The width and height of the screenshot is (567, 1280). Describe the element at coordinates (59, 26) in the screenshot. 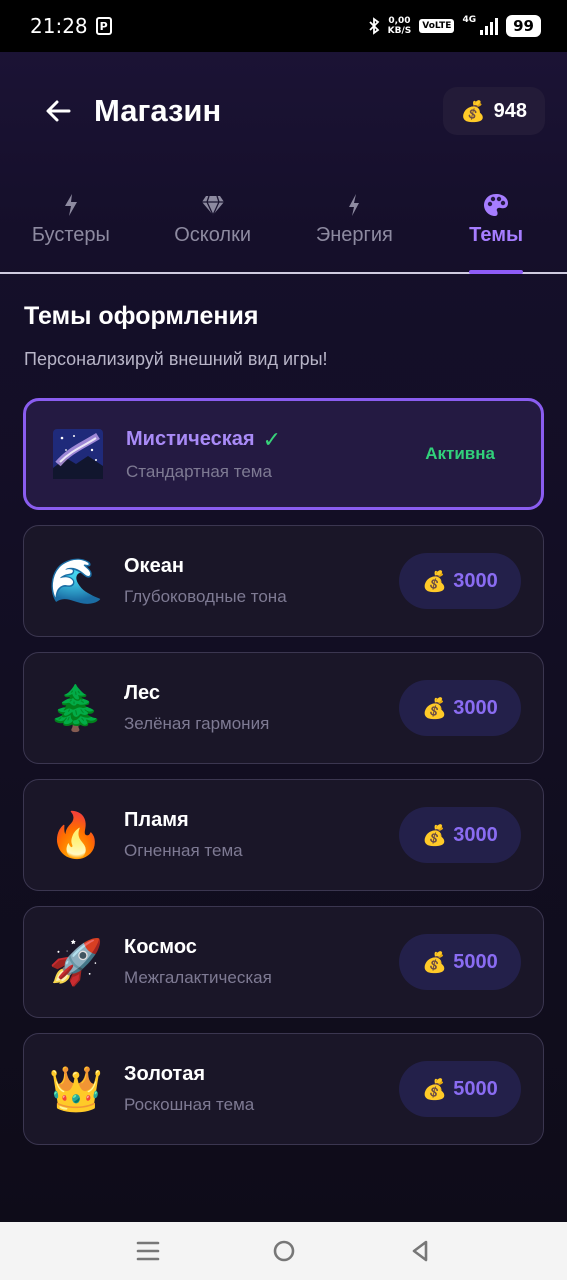

I see `status-time: 21:28` at that location.